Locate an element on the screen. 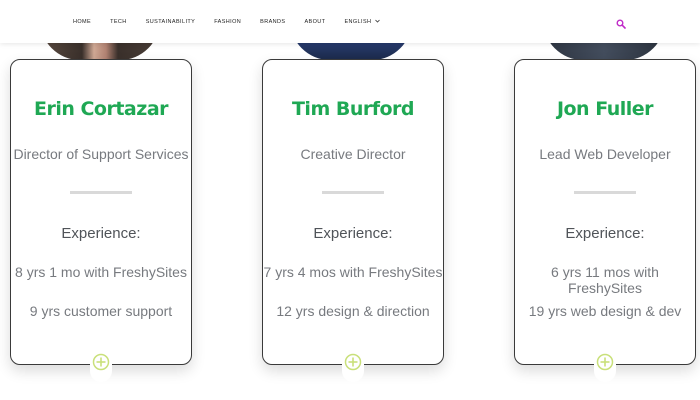 The image size is (700, 400). experience-line: 7 yrs 4 mos with FreshySites is located at coordinates (353, 272).